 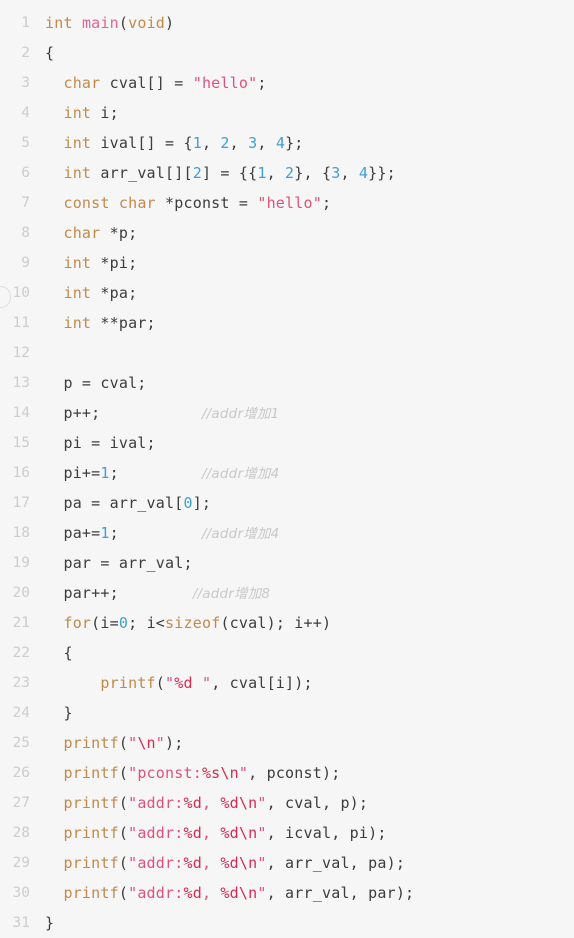 What do you see at coordinates (21, 773) in the screenshot?
I see `line-number: 26` at bounding box center [21, 773].